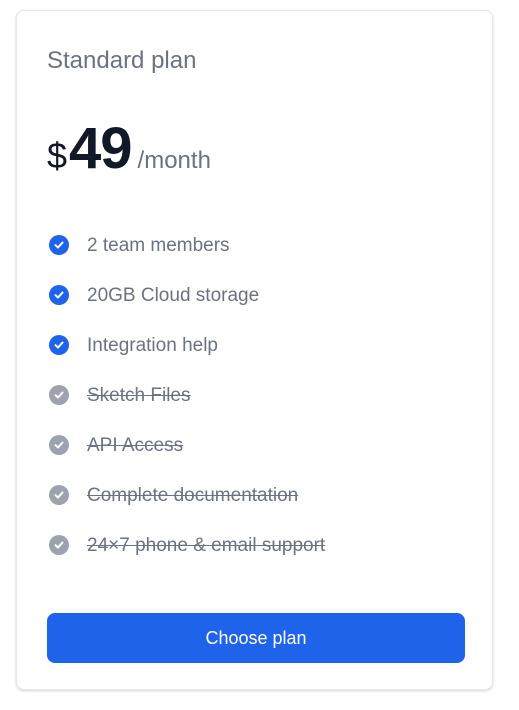 This screenshot has height=710, width=519. What do you see at coordinates (122, 60) in the screenshot?
I see `plan-title: Standard plan` at bounding box center [122, 60].